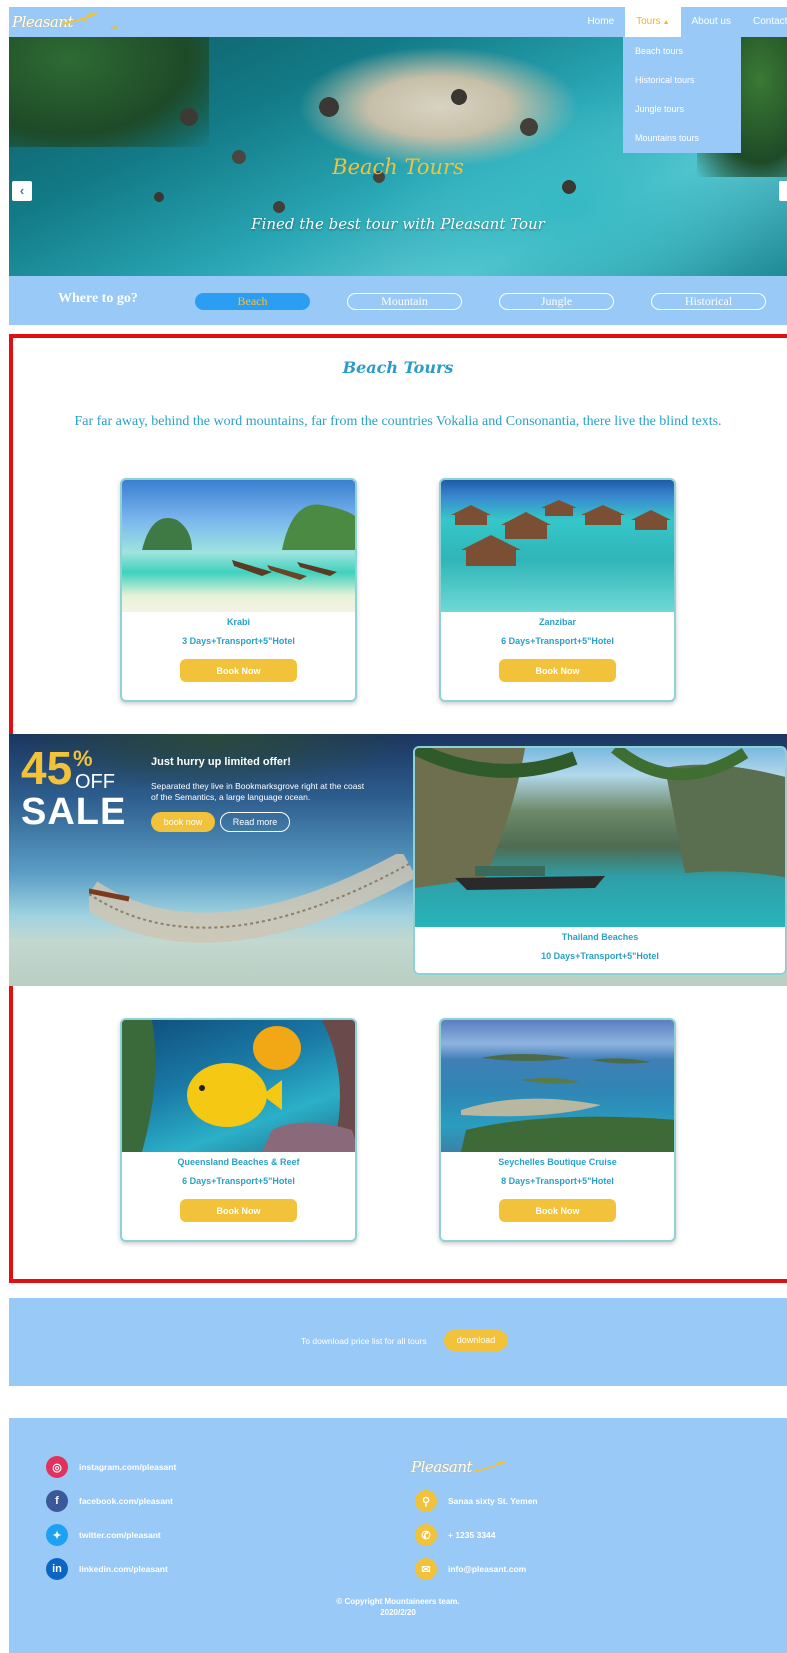 This screenshot has height=1653, width=787. I want to click on filter-jungle: Jungle, so click(556, 301).